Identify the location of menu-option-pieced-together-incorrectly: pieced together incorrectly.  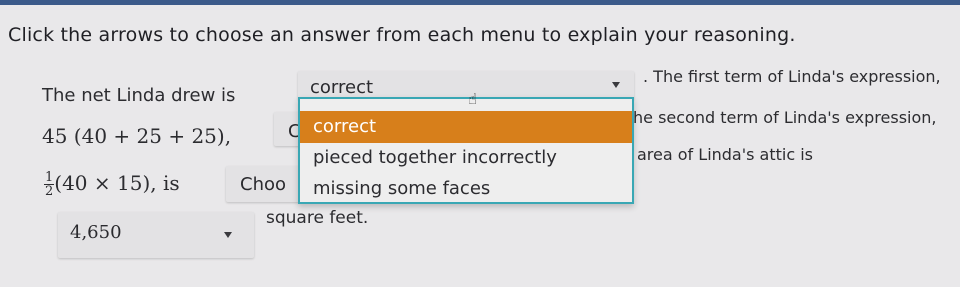
(466, 158).